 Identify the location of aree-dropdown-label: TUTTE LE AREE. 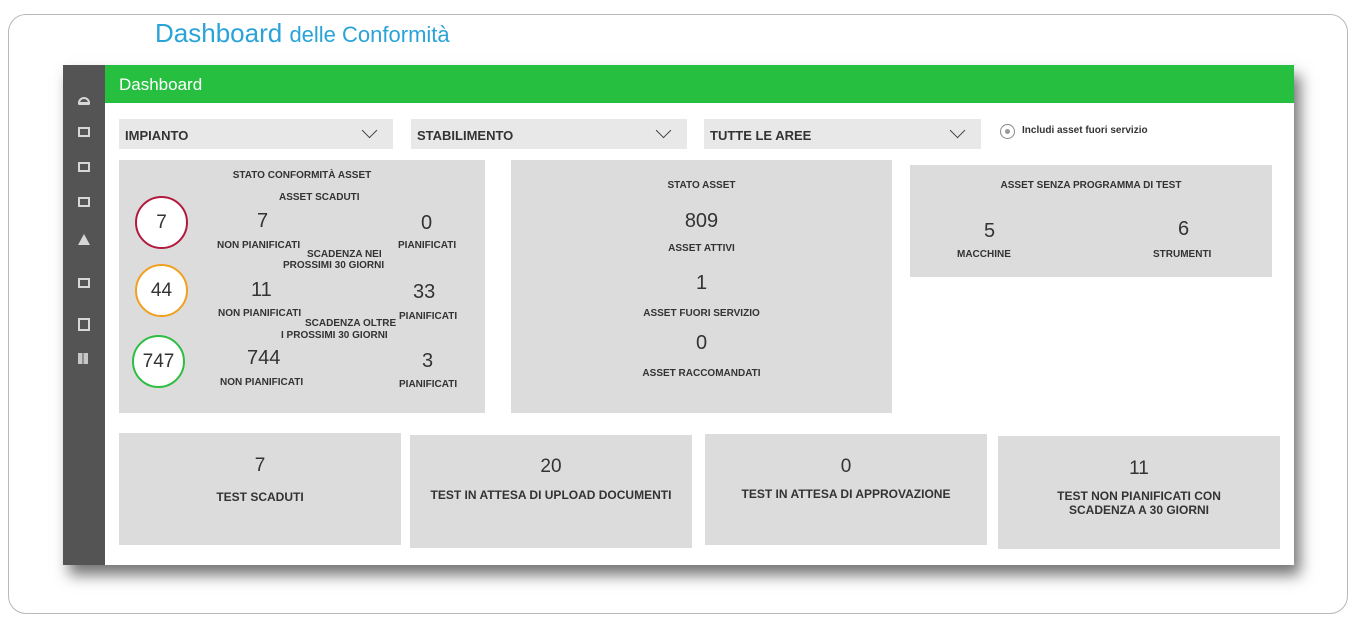
(761, 135).